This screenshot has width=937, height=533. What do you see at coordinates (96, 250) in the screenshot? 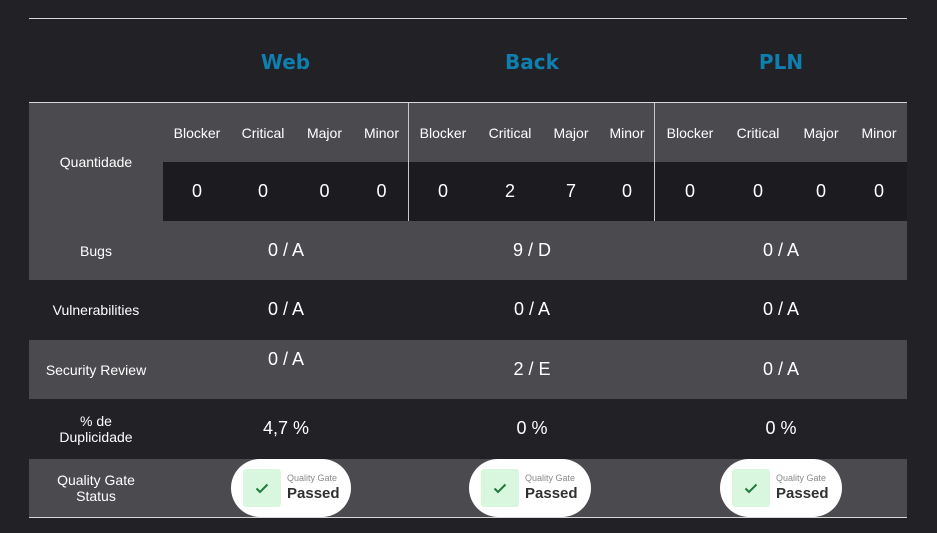
I see `row-label-bugs: Bugs` at bounding box center [96, 250].